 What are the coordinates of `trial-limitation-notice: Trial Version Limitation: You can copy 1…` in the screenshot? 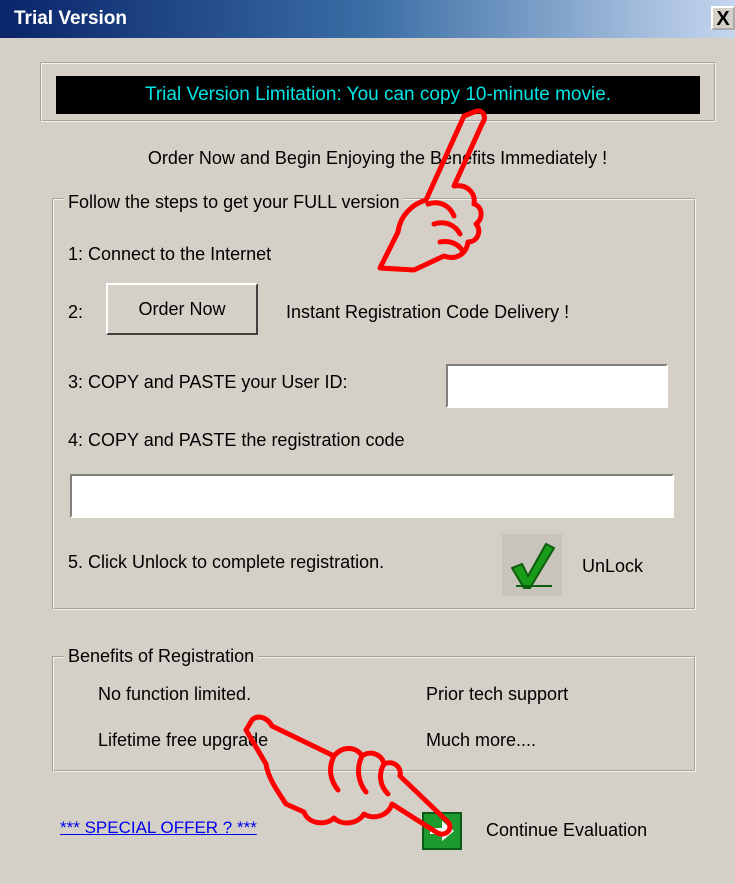 It's located at (378, 95).